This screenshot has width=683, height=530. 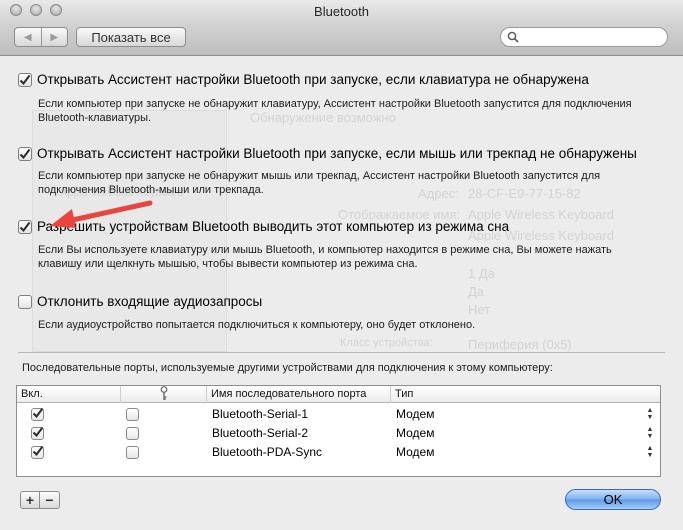 I want to click on reject-audio-checkbox, so click(x=25, y=301).